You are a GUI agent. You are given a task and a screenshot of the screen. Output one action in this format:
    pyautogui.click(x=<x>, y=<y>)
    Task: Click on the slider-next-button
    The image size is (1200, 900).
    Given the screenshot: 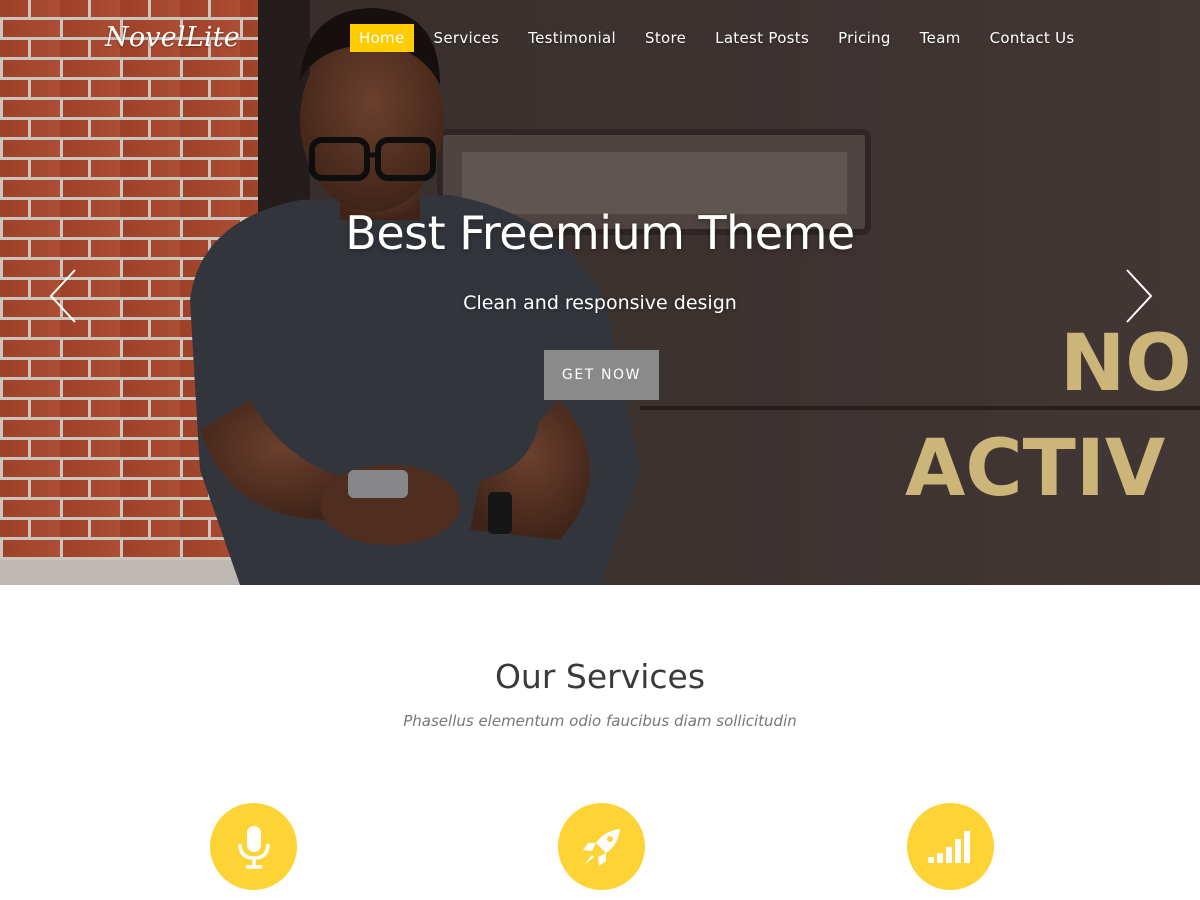 What is the action you would take?
    pyautogui.click(x=1139, y=296)
    